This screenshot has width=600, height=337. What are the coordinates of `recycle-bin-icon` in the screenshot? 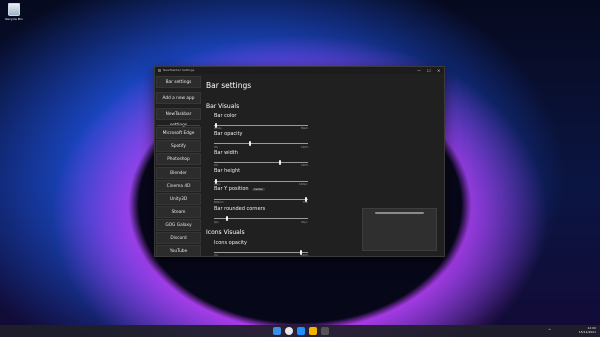 It's located at (14, 9).